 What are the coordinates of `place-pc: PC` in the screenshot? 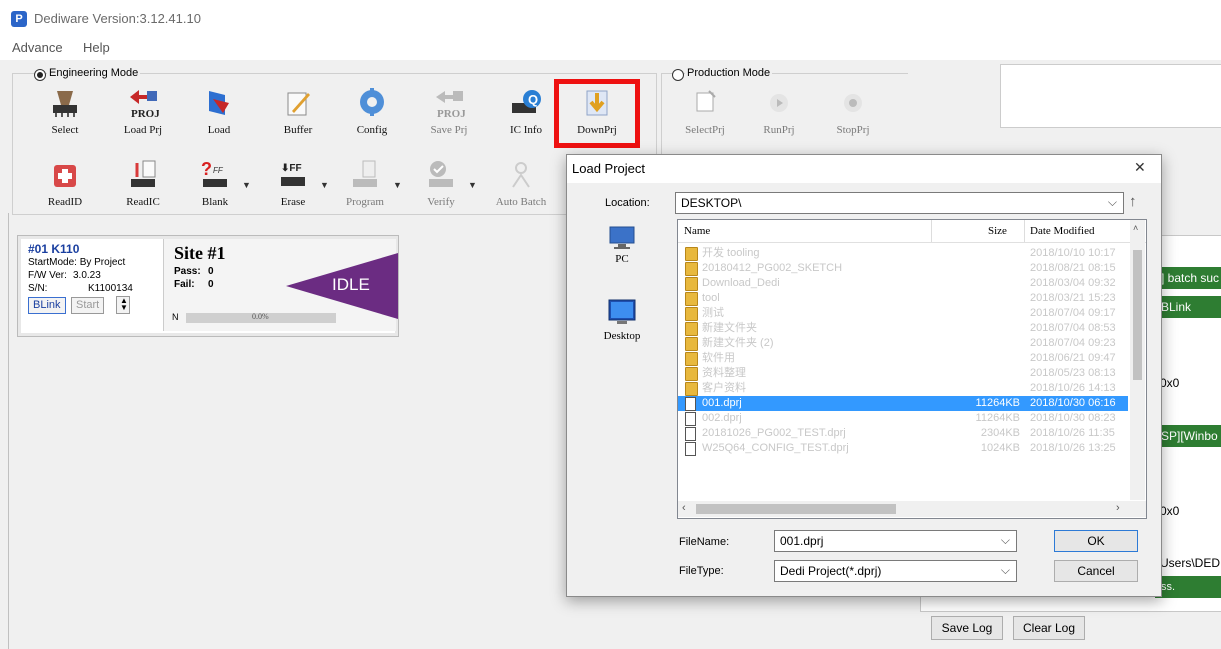 It's located at (622, 245).